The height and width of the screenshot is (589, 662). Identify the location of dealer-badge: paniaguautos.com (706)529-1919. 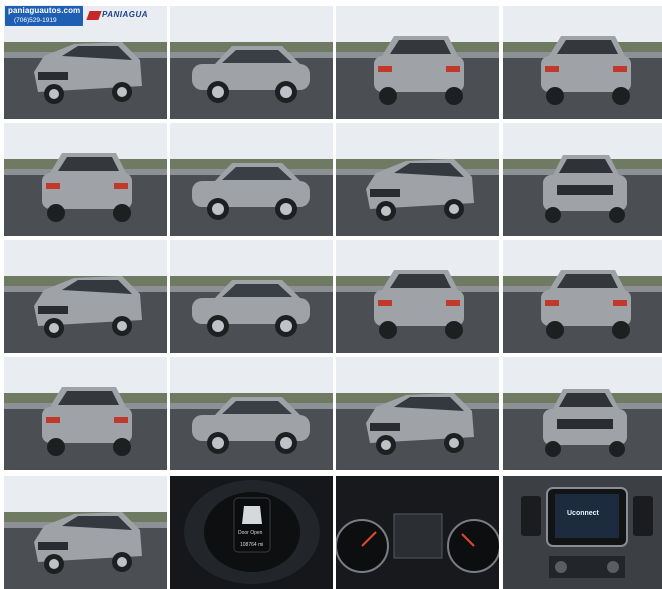
(44, 16).